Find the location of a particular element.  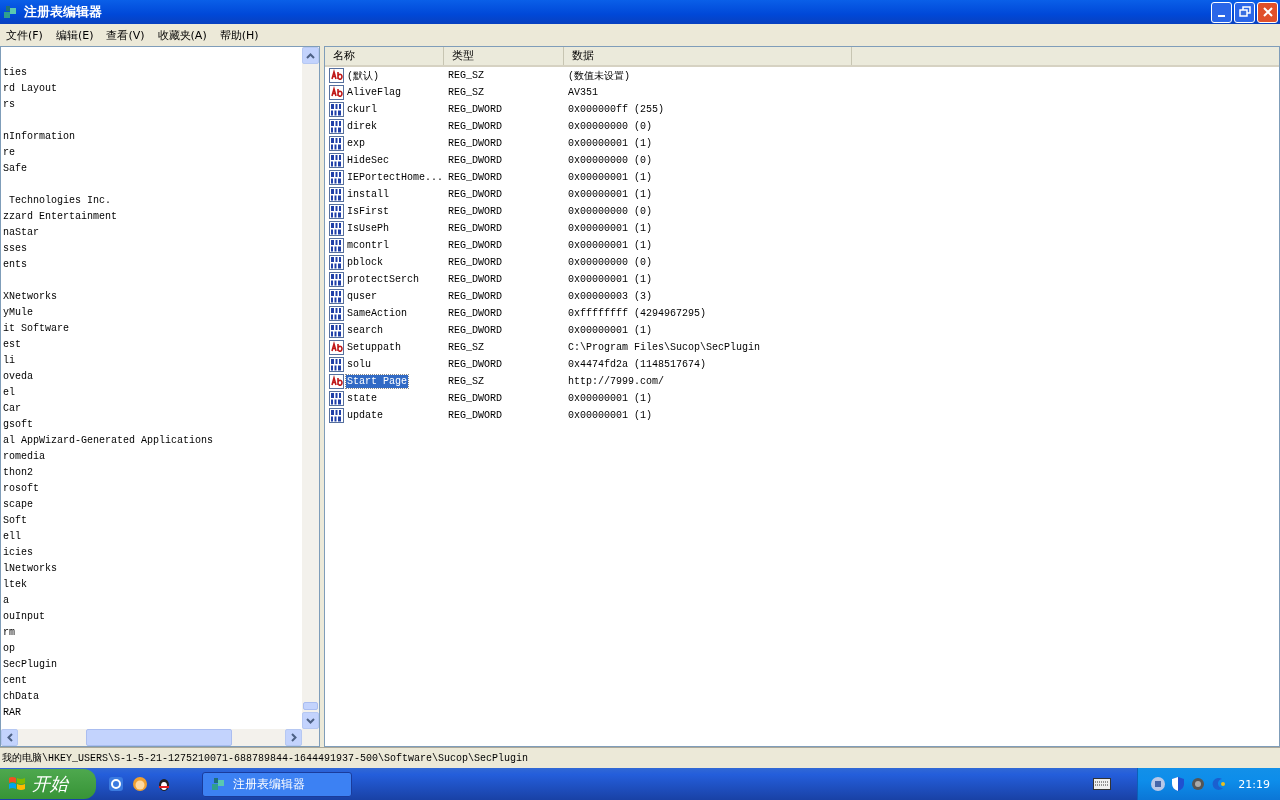

tree-item: scape is located at coordinates (18, 504).